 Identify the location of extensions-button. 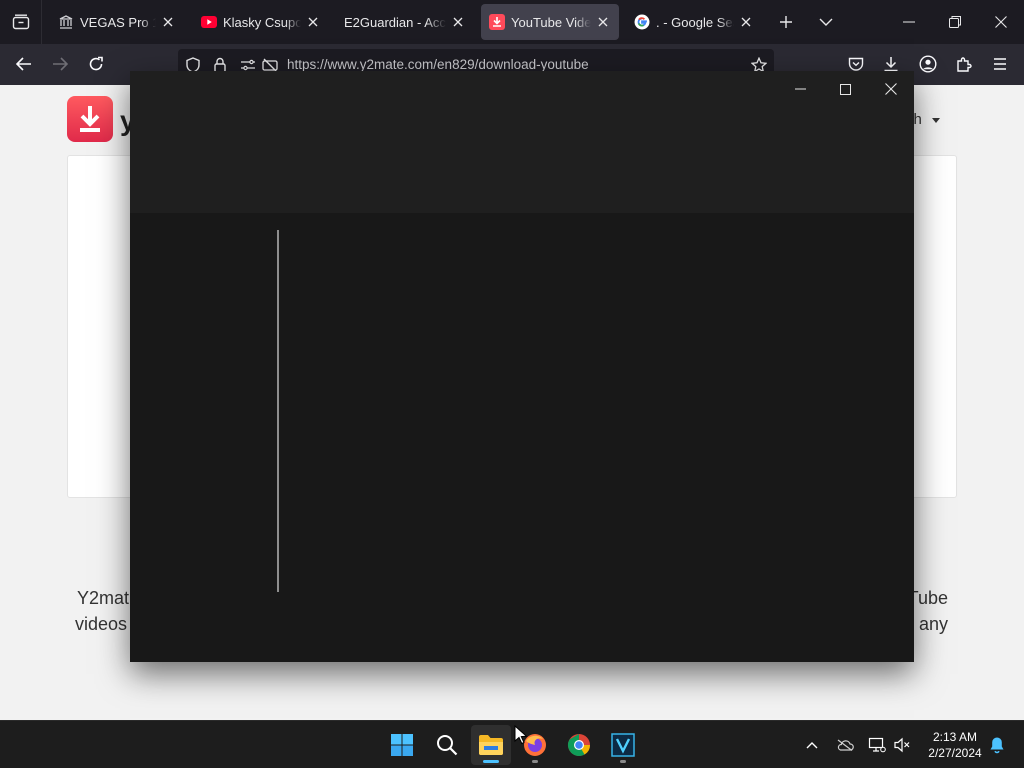
(964, 64).